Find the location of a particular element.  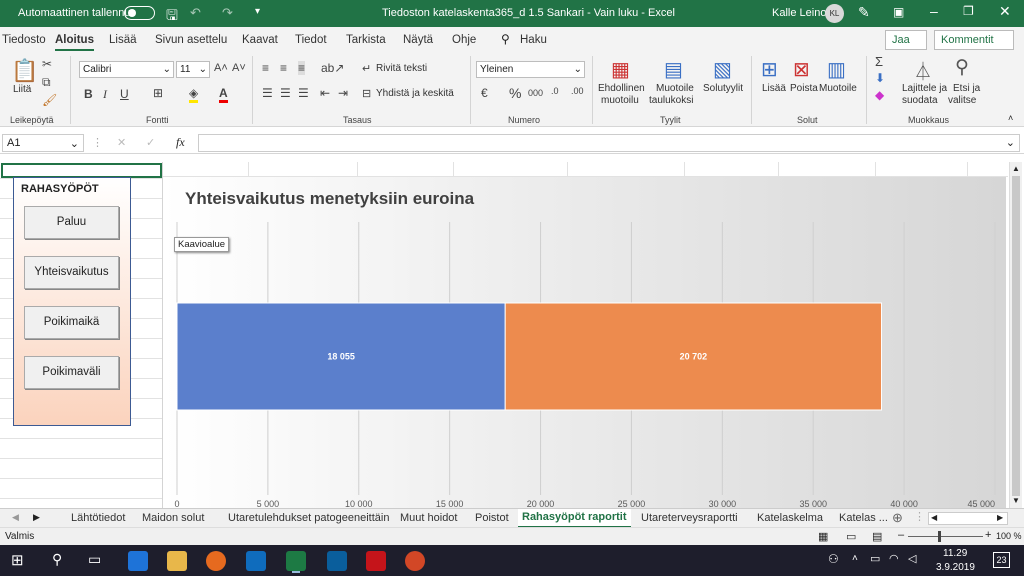

format-as-table-icon: ▤ is located at coordinates (673, 69).